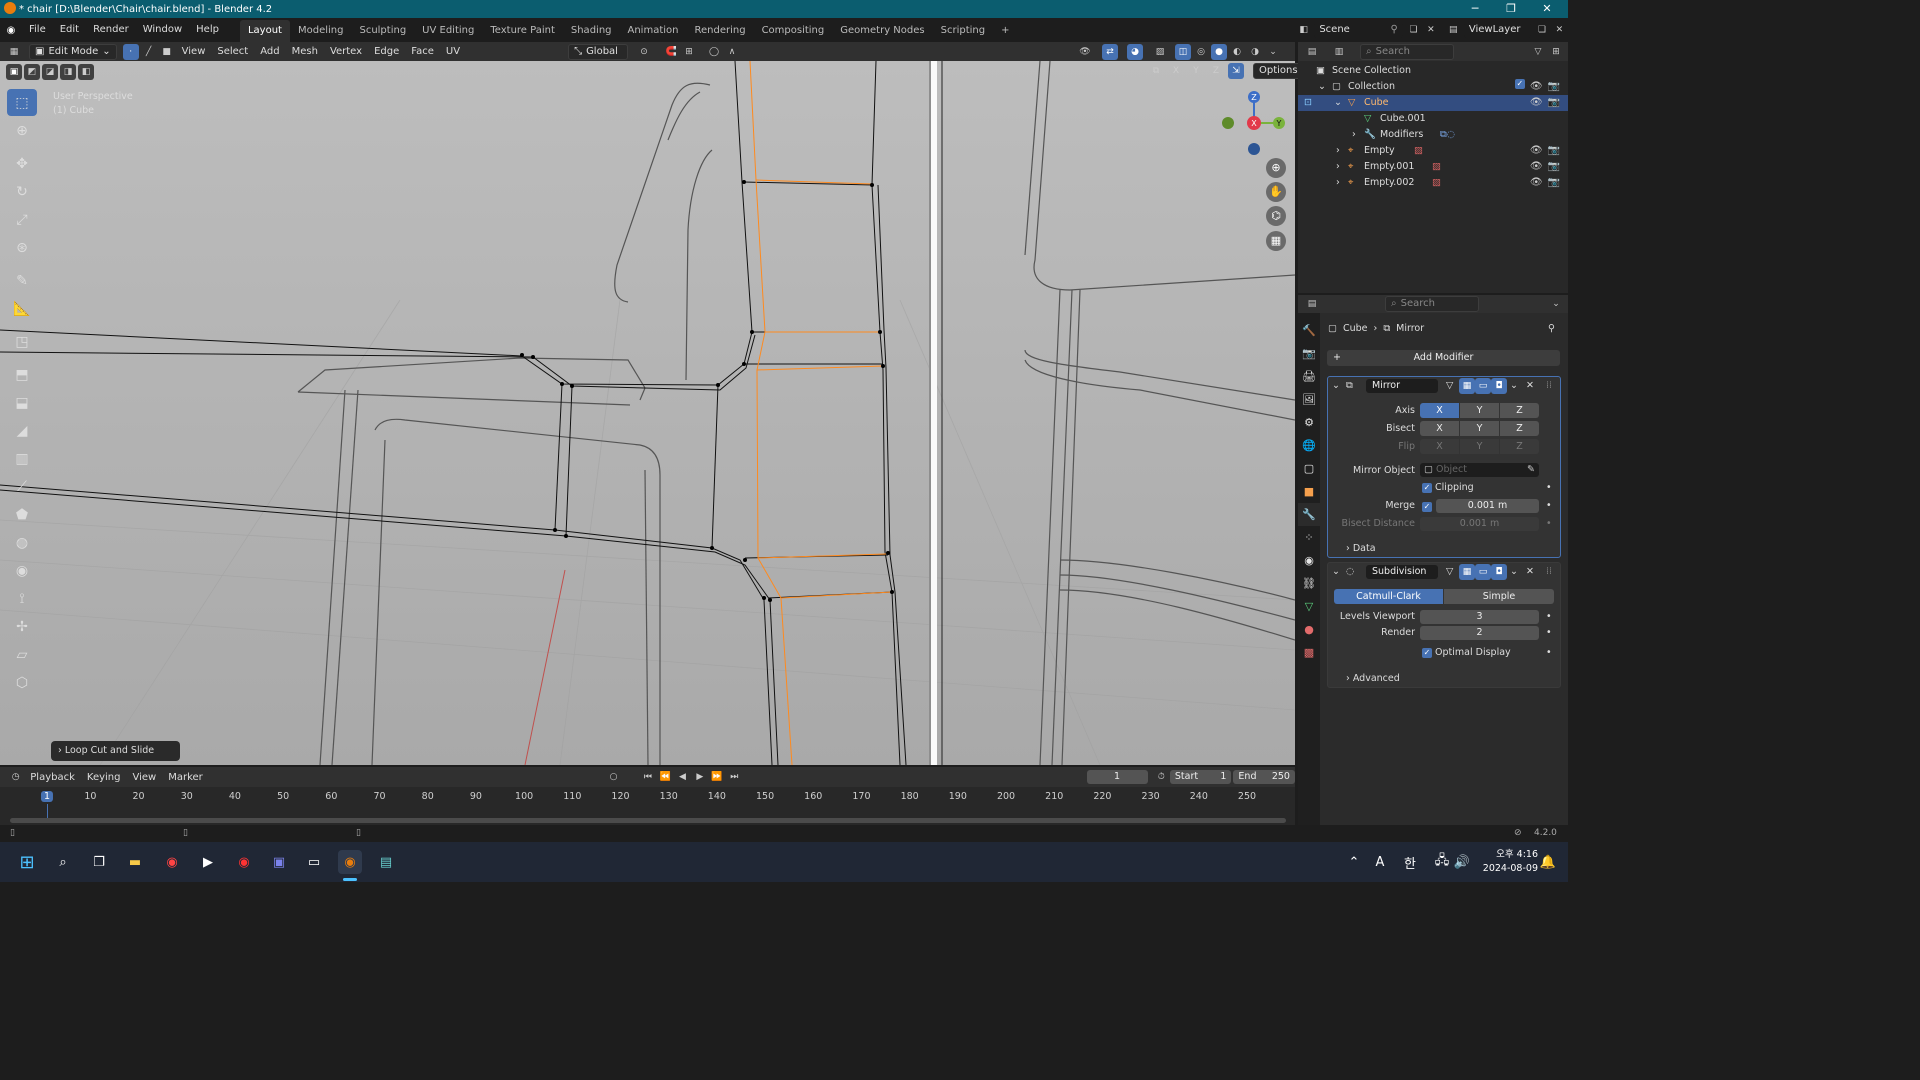  What do you see at coordinates (1309, 353) in the screenshot?
I see `render-tab-icon: 📷` at bounding box center [1309, 353].